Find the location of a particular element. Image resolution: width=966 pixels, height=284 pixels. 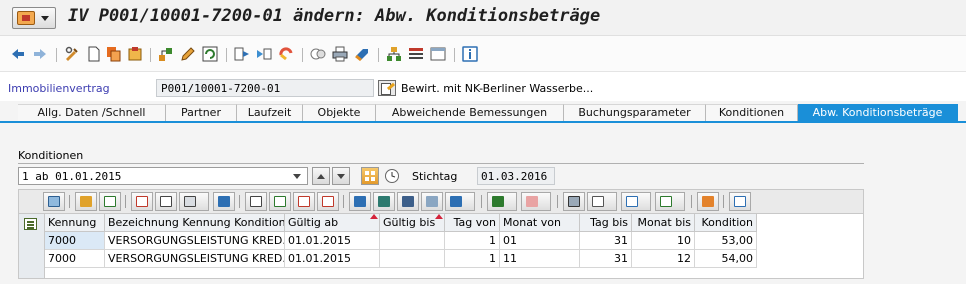

tab-buchungsparameter: Buchungsparameter is located at coordinates (635, 112).